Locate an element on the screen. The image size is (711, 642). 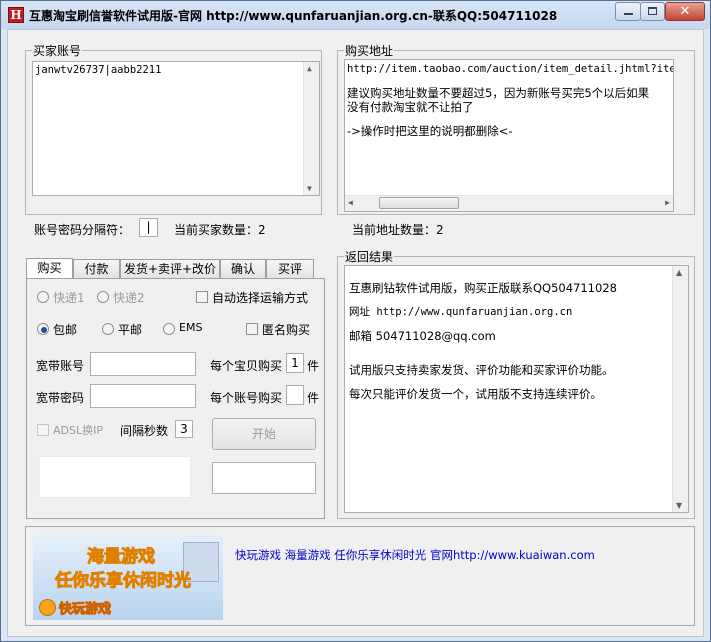
status-panel is located at coordinates (115, 477).